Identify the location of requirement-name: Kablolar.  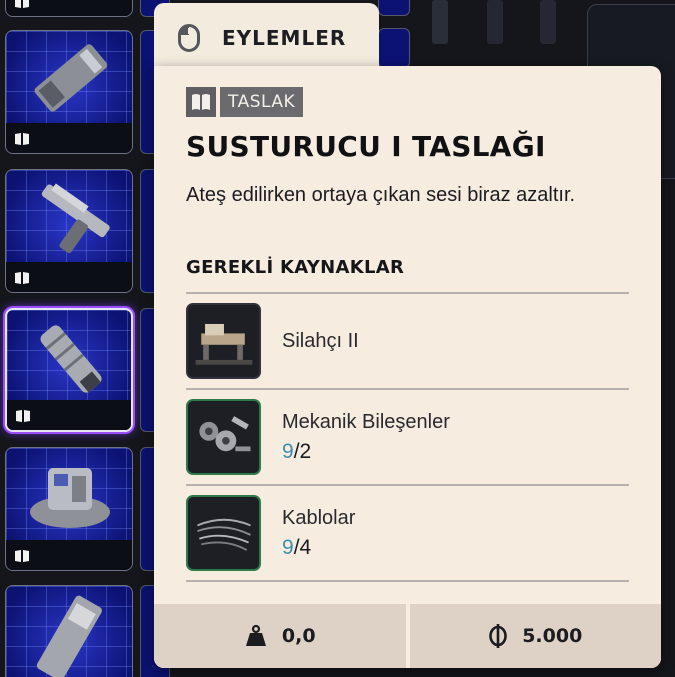
(319, 517).